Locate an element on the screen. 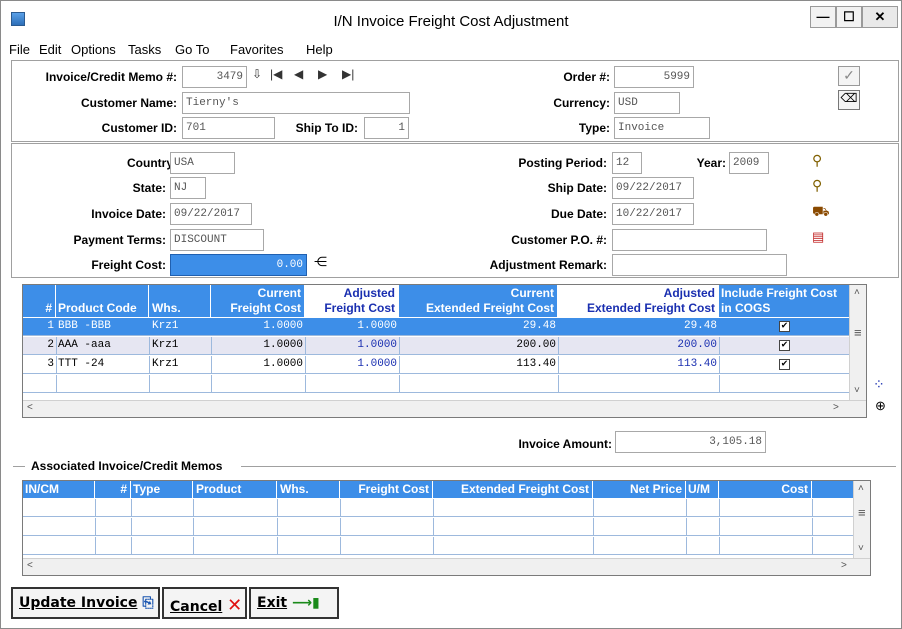 The height and width of the screenshot is (629, 902). next-record-icon: ▶ is located at coordinates (322, 74).